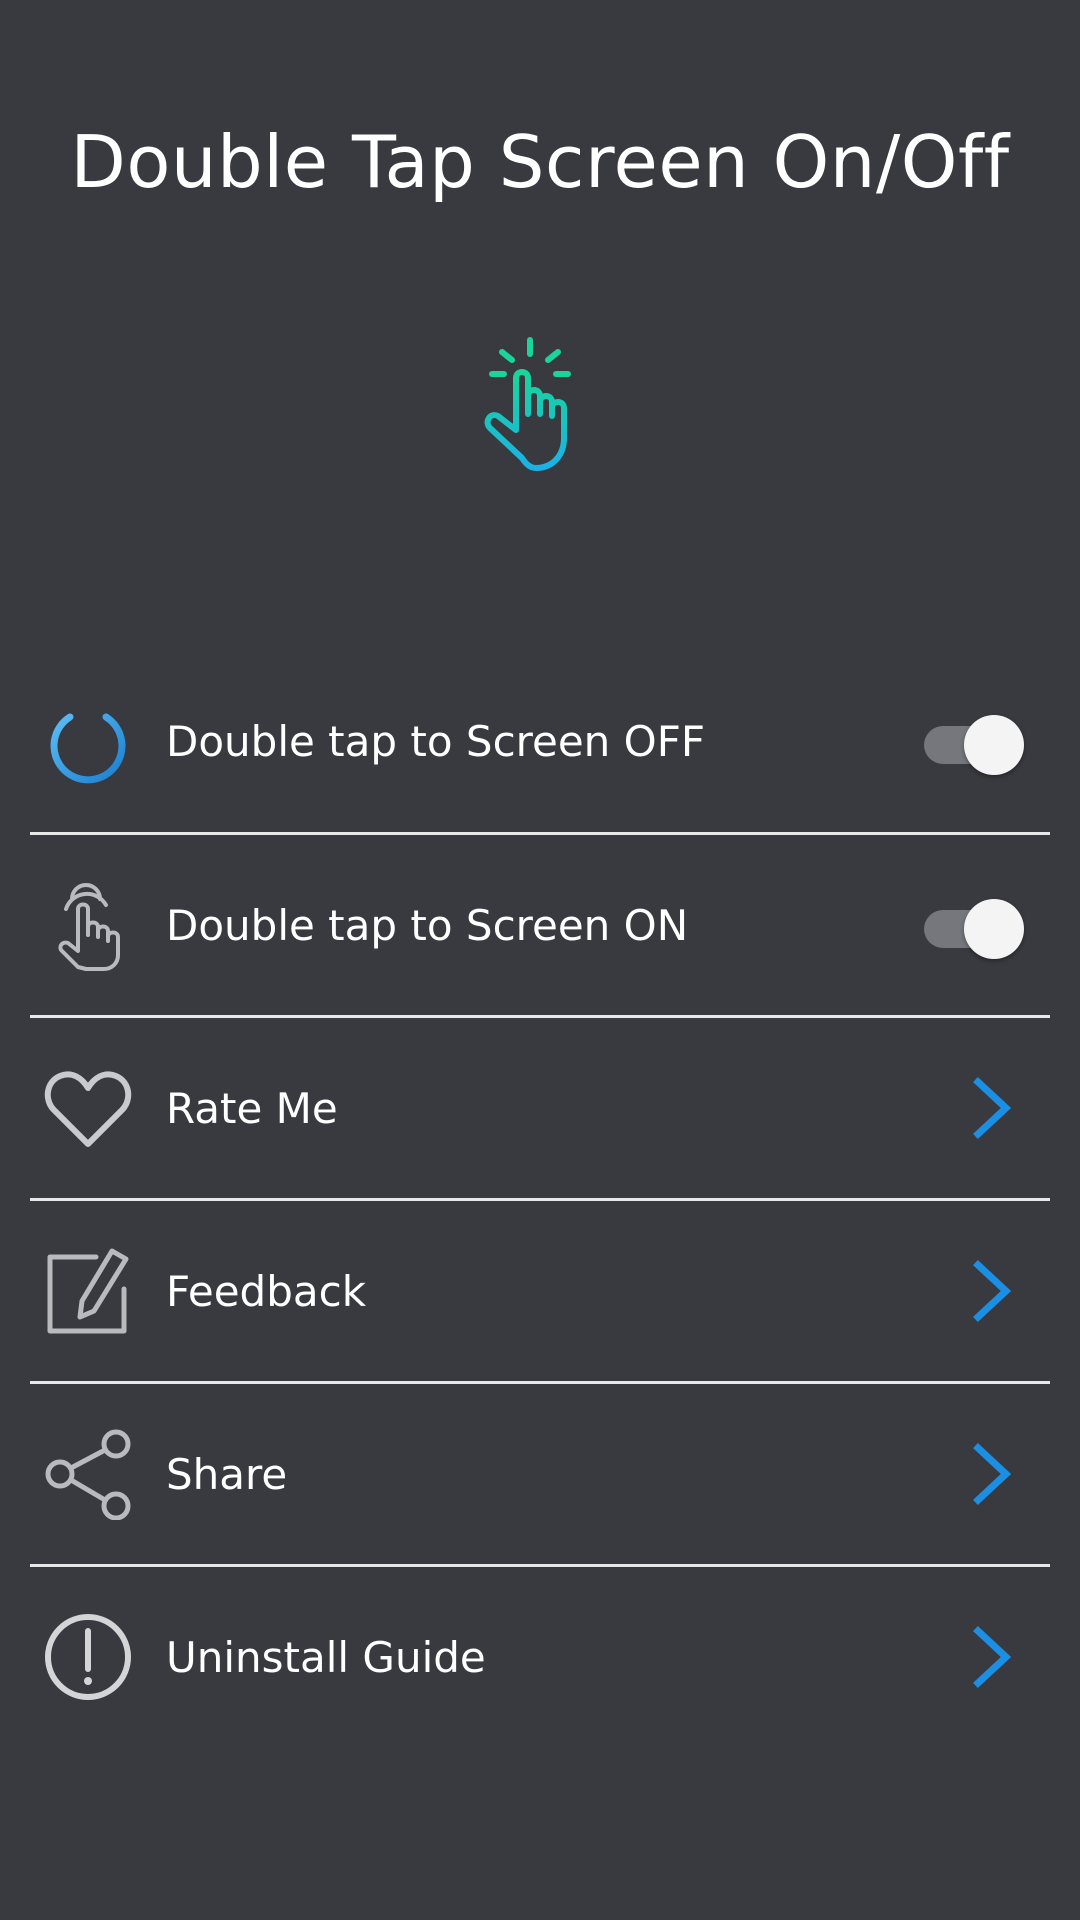 This screenshot has width=1080, height=1920. Describe the element at coordinates (540, 1291) in the screenshot. I see `feedback-row: Feedback` at that location.